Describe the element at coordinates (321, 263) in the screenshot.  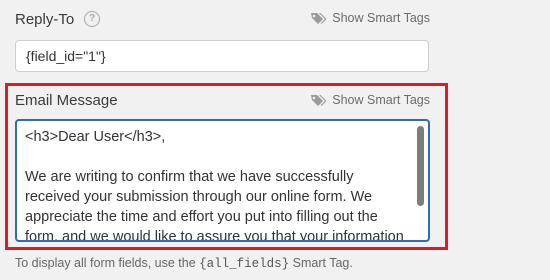
I see `help-text-suffix: Smart Tag.` at that location.